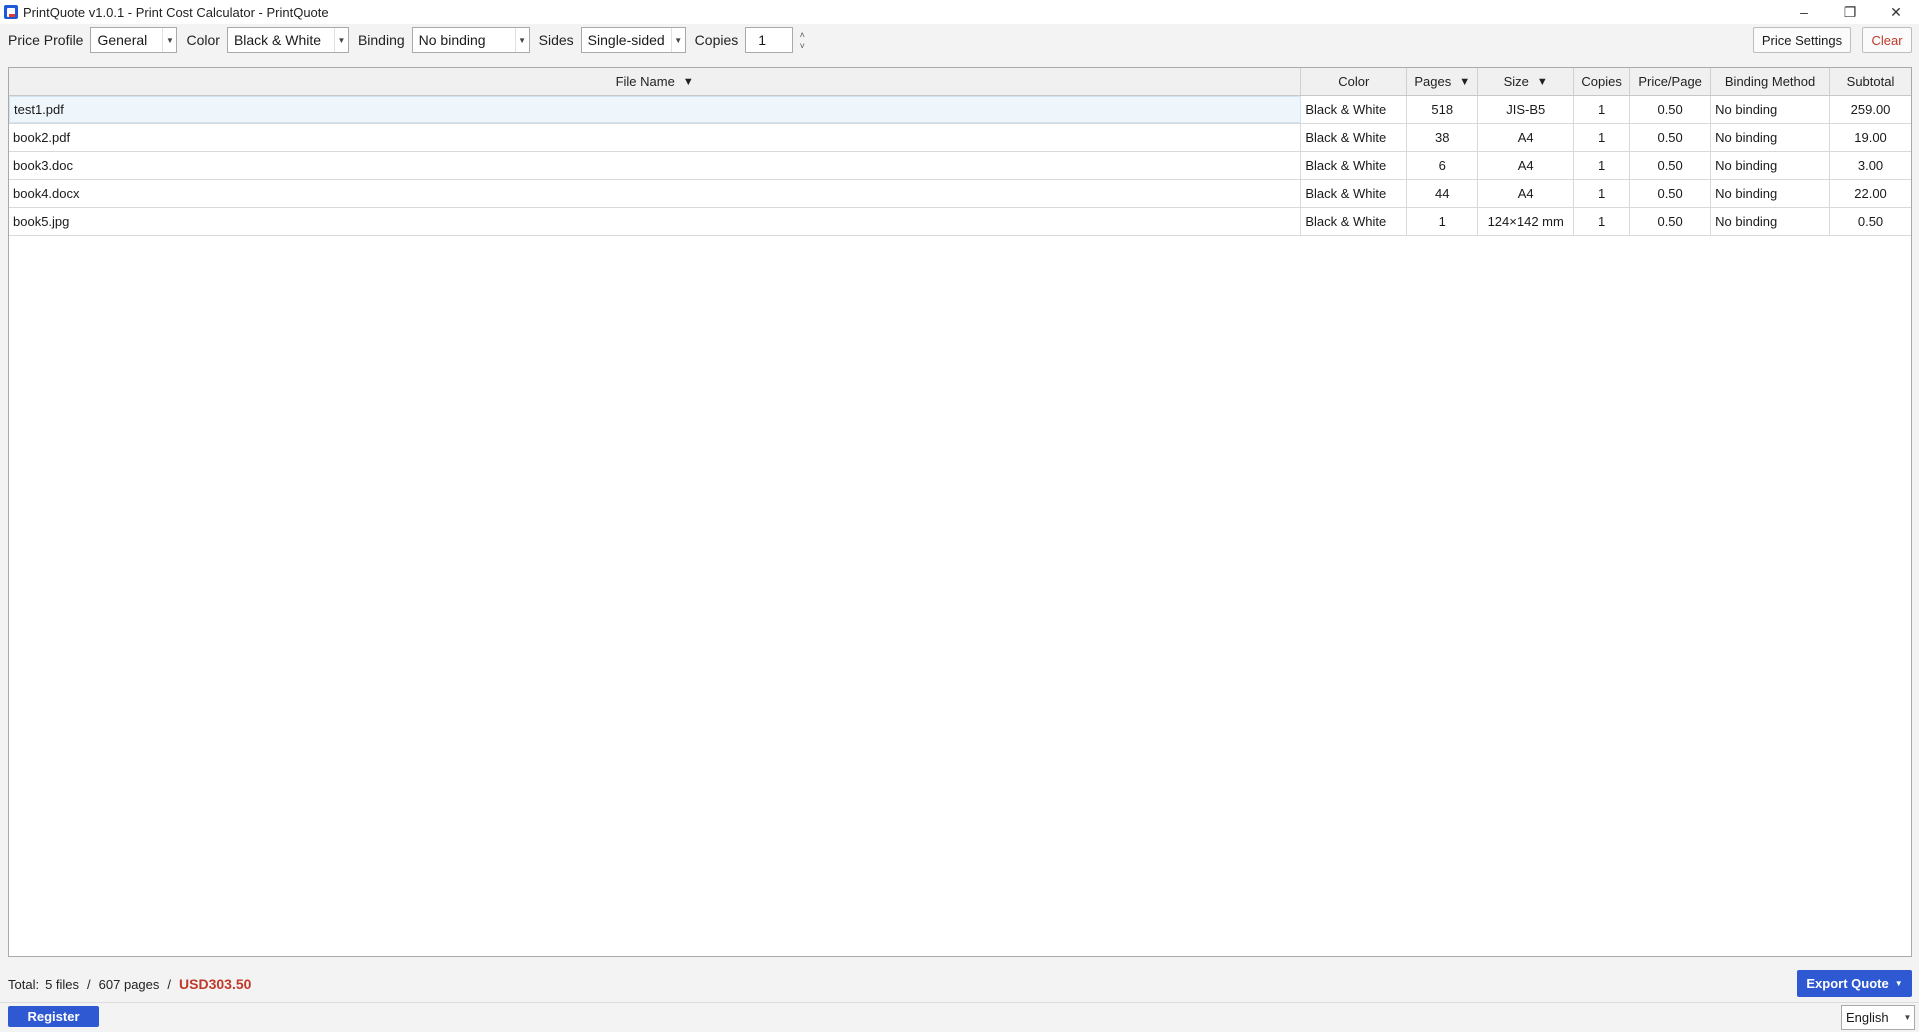  I want to click on header-price-page: Price/Page, so click(1671, 81).